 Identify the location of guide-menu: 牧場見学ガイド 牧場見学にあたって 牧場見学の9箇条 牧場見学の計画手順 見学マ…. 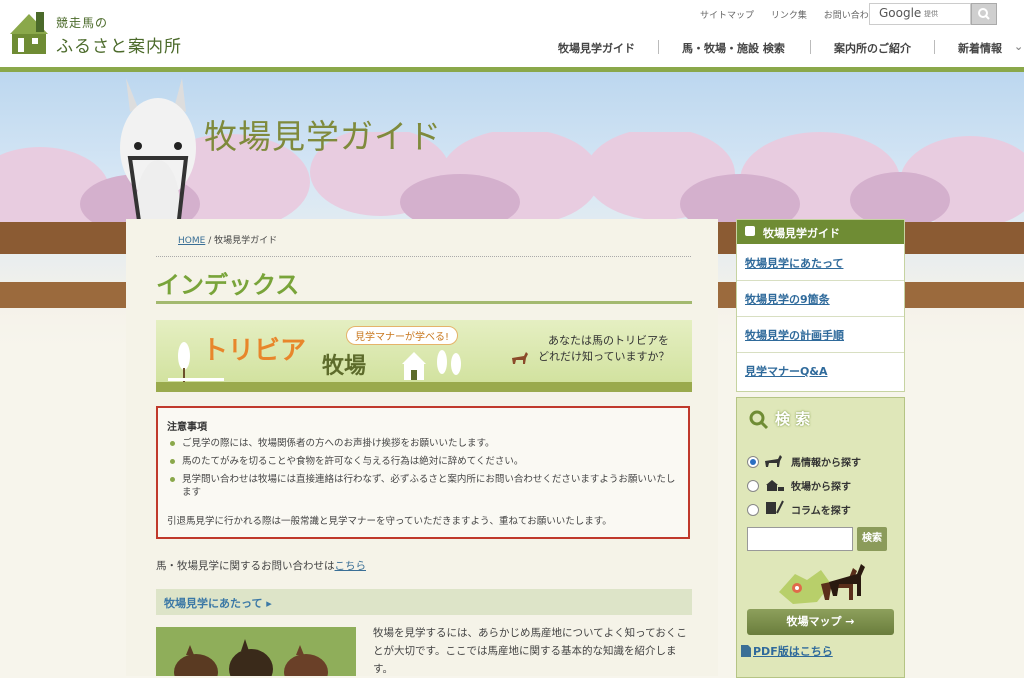
(820, 305).